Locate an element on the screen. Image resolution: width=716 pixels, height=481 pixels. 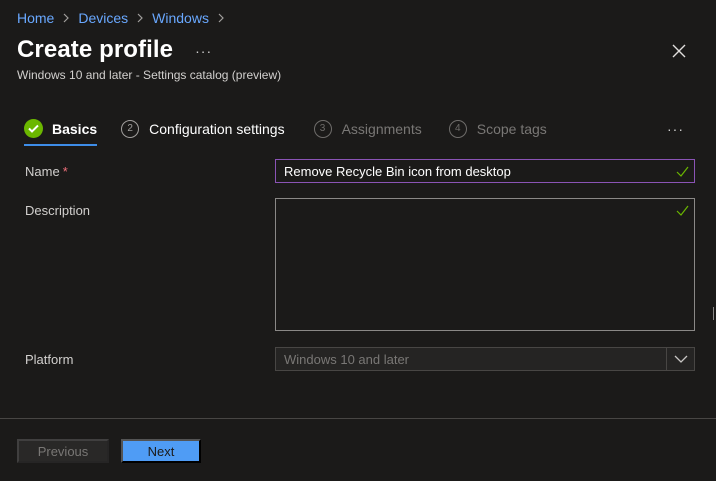
description-label: Description is located at coordinates (58, 210).